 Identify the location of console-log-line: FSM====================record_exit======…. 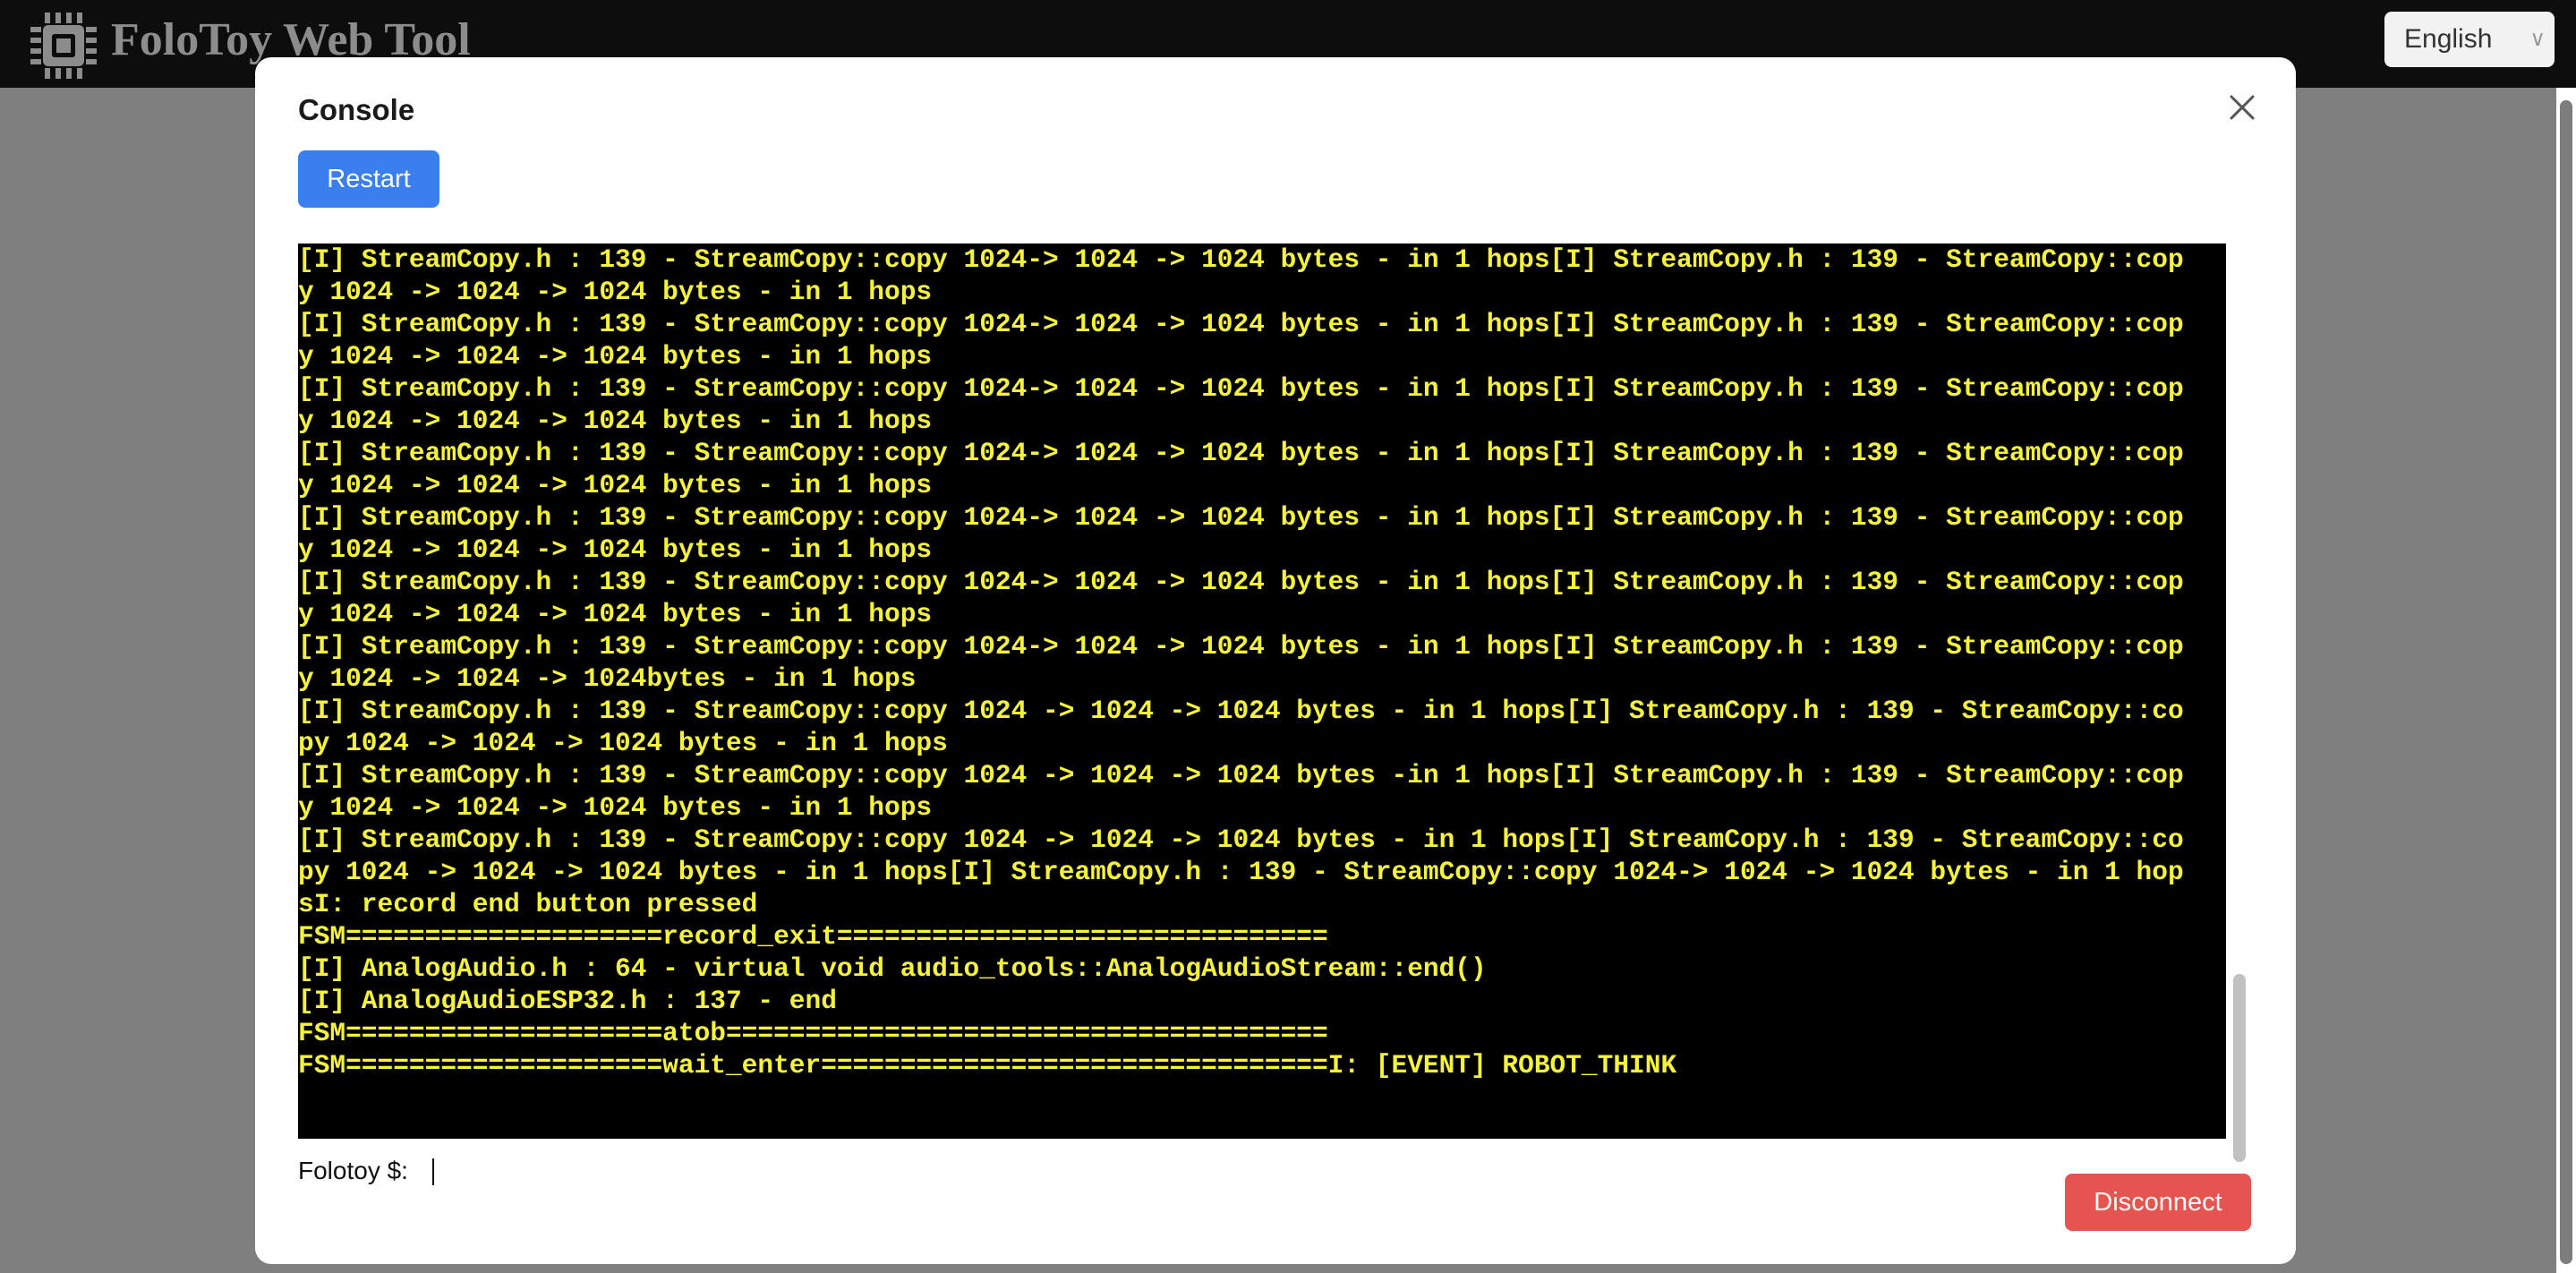
(813, 936).